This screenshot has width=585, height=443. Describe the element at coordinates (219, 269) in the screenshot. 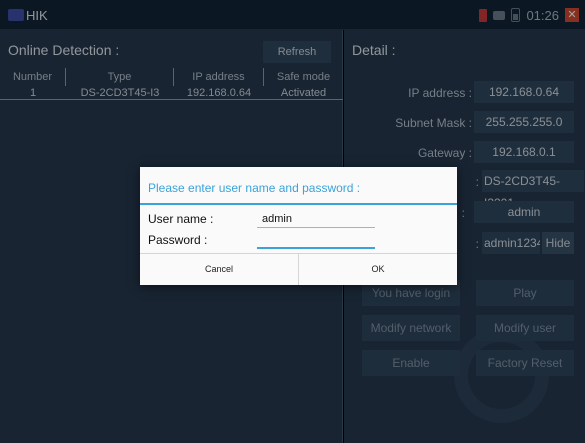

I see `cancel-button: Cancel` at that location.